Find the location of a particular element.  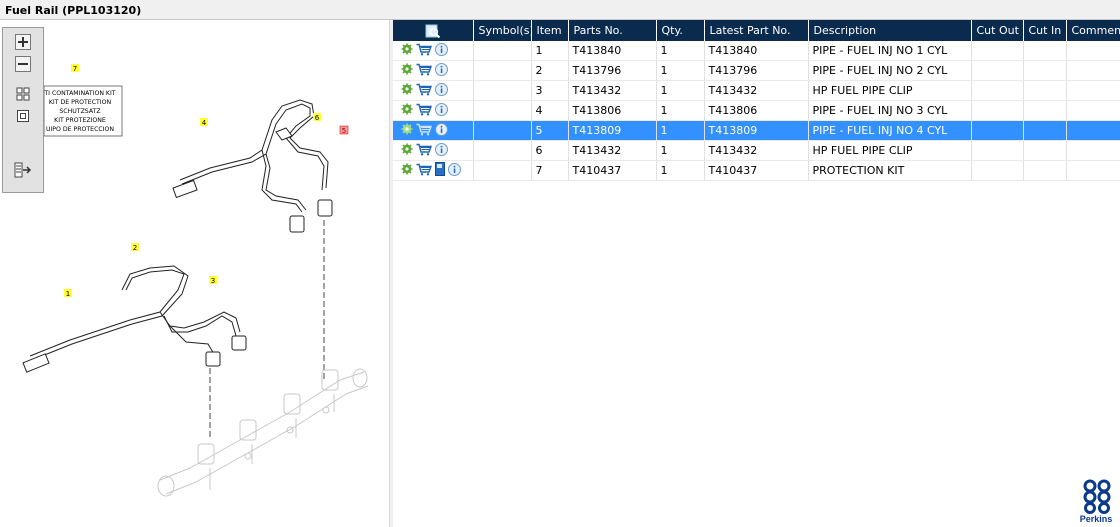

callout-6: 6 is located at coordinates (317, 117).